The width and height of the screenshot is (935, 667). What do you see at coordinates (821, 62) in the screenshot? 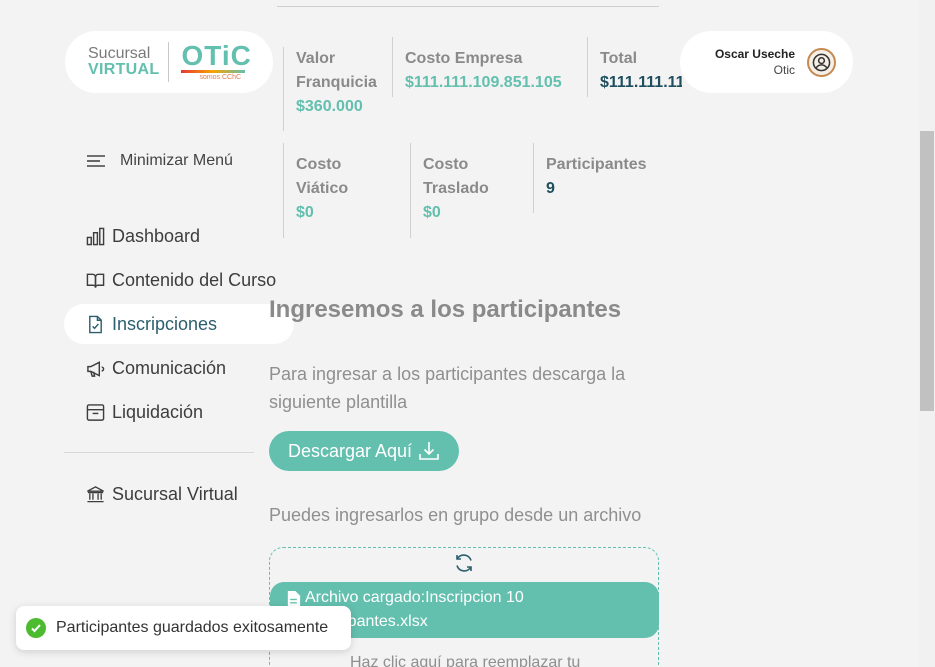
I see `user-circle-icon` at bounding box center [821, 62].